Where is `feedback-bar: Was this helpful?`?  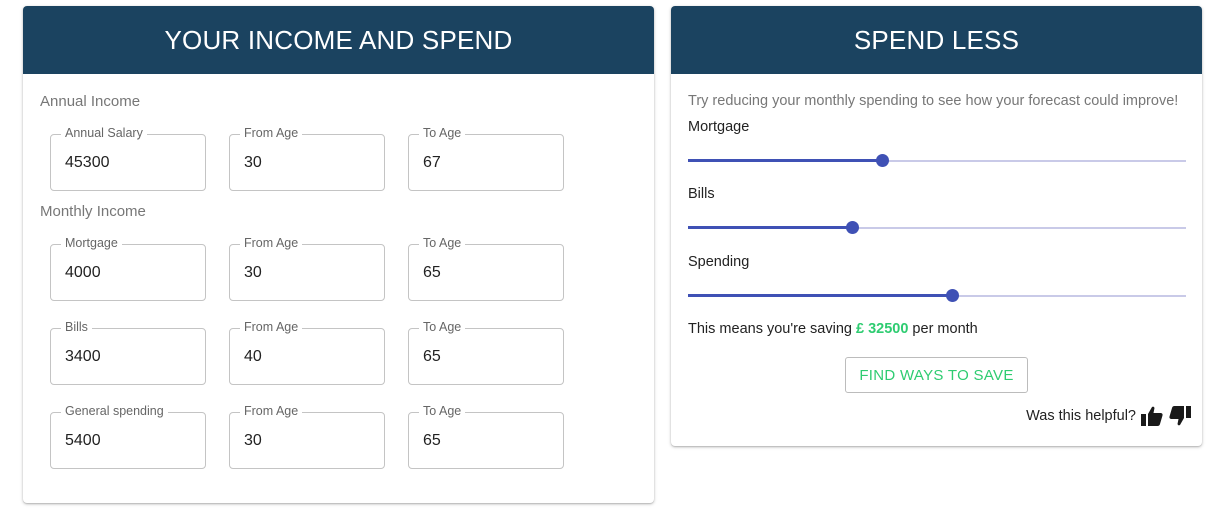
feedback-bar: Was this helpful? is located at coordinates (1109, 416).